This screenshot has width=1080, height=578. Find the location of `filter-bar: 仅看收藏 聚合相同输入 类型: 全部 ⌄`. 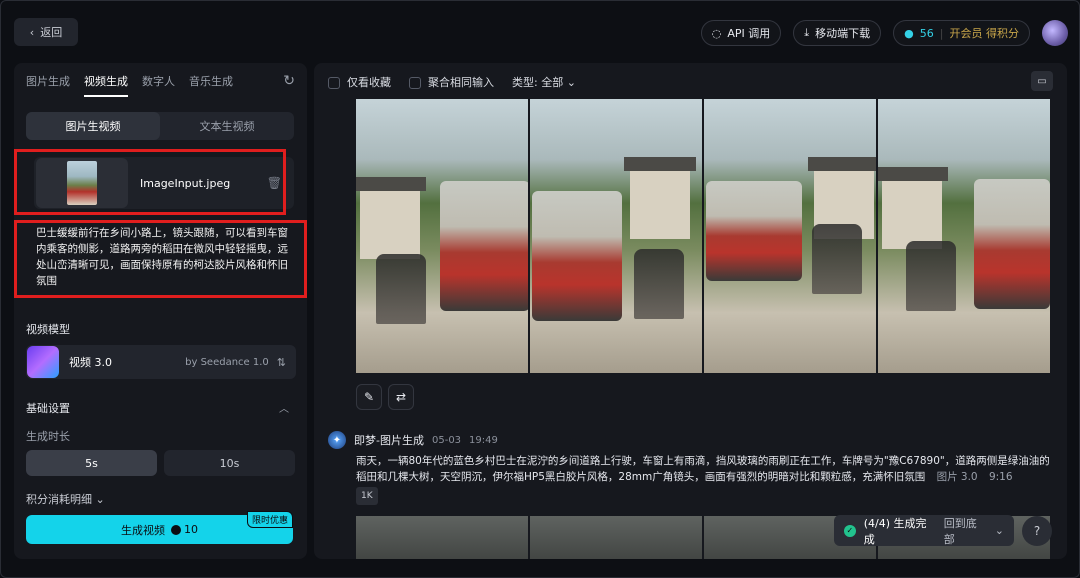

filter-bar: 仅看收藏 聚合相同输入 类型: 全部 ⌄ is located at coordinates (452, 82).